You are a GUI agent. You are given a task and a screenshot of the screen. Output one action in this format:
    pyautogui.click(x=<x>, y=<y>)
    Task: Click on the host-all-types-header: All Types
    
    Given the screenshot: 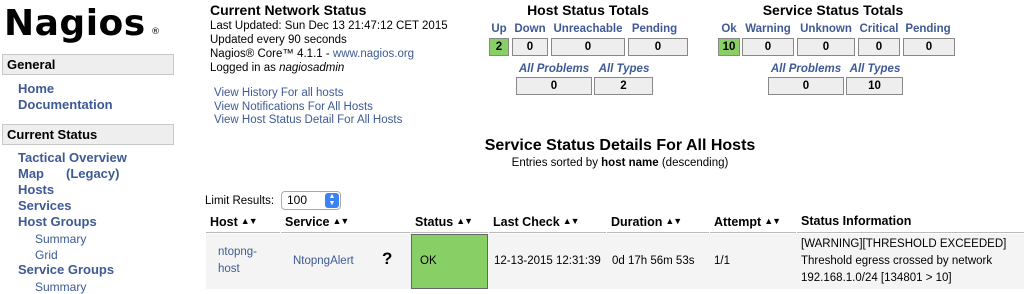 What is the action you would take?
    pyautogui.click(x=624, y=69)
    